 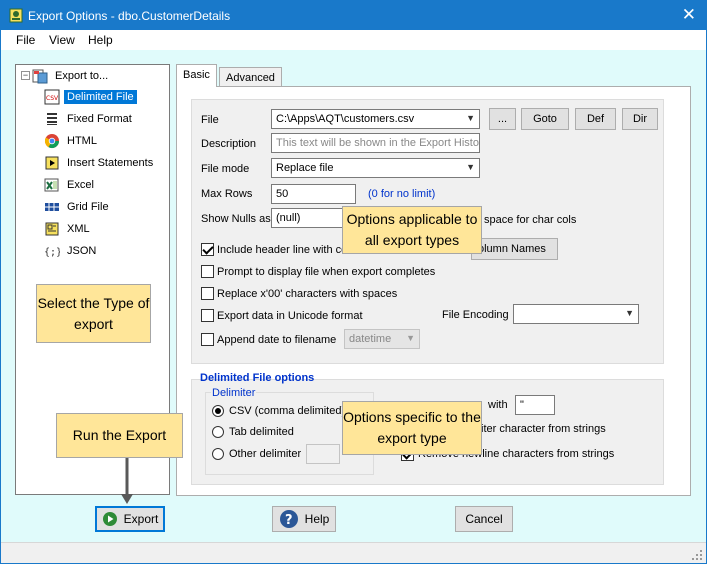 I want to click on menu-bar: File View Help, so click(x=353, y=40).